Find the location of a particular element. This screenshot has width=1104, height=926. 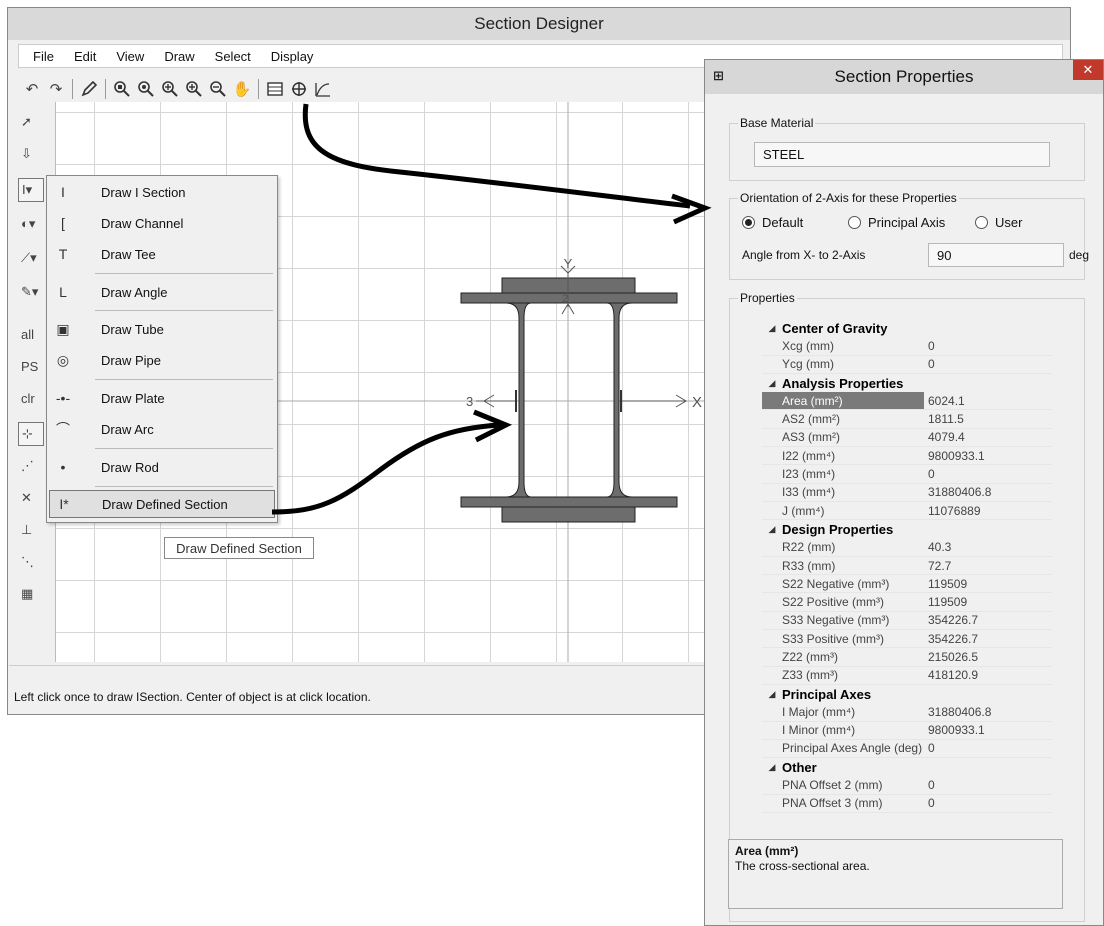

arrow-head-properties is located at coordinates (691, 209).